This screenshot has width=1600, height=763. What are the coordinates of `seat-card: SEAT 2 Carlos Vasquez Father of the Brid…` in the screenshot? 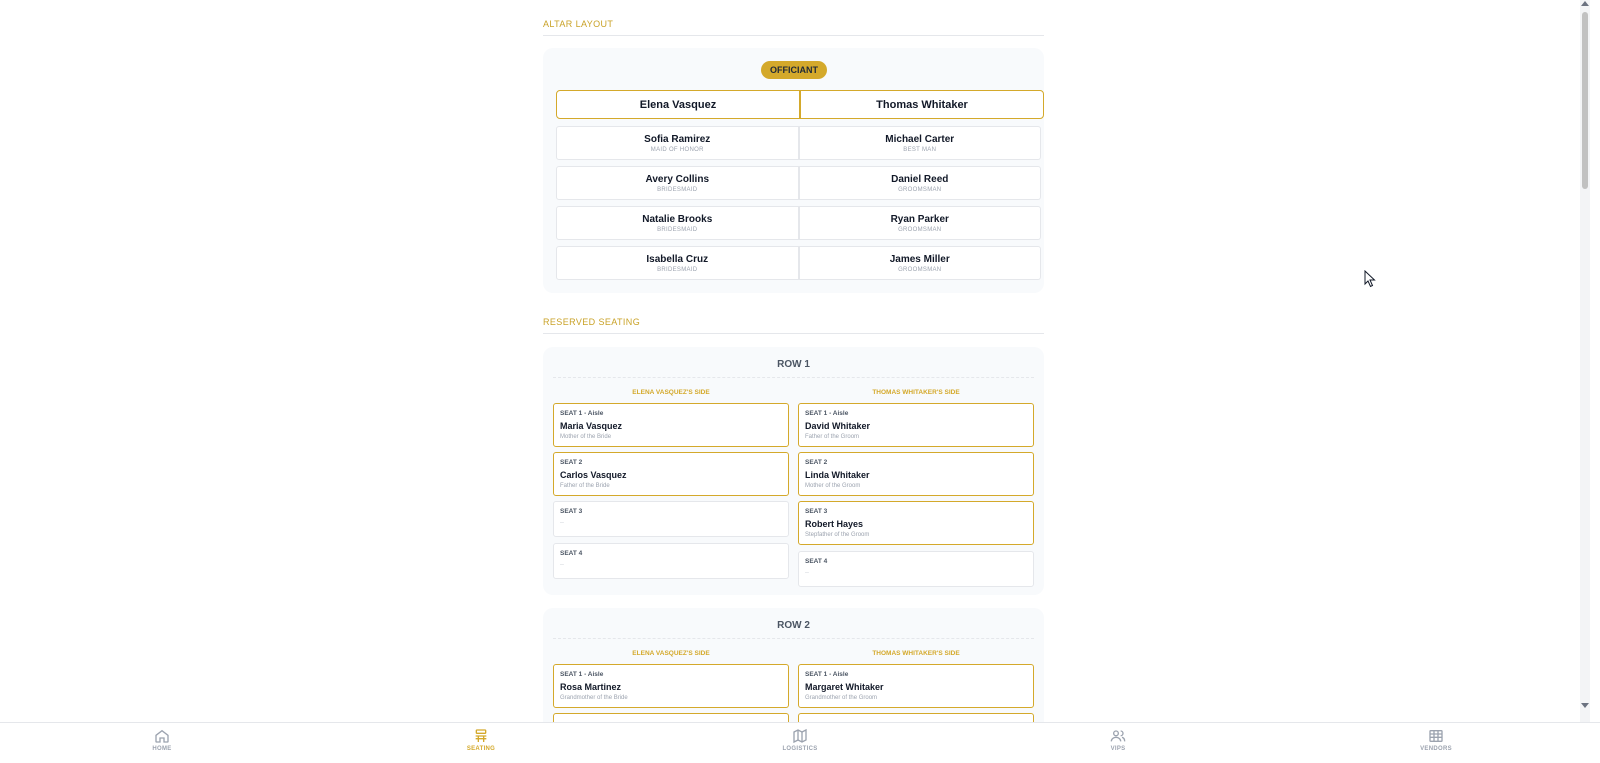 It's located at (671, 474).